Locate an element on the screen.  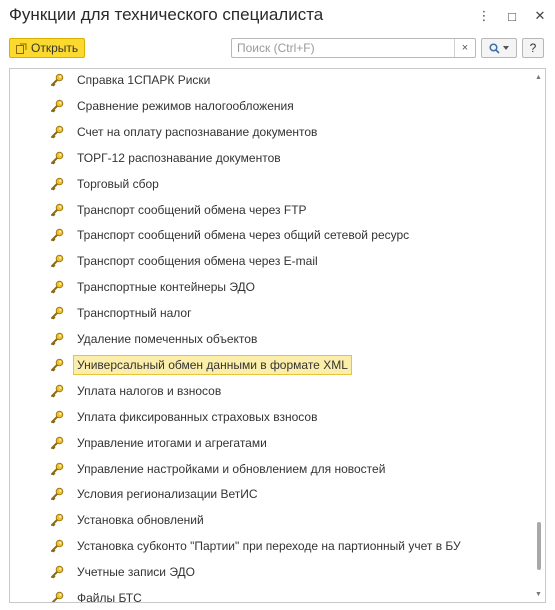
window-controls: ⋮ □ ✕ is located at coordinates (512, 16).